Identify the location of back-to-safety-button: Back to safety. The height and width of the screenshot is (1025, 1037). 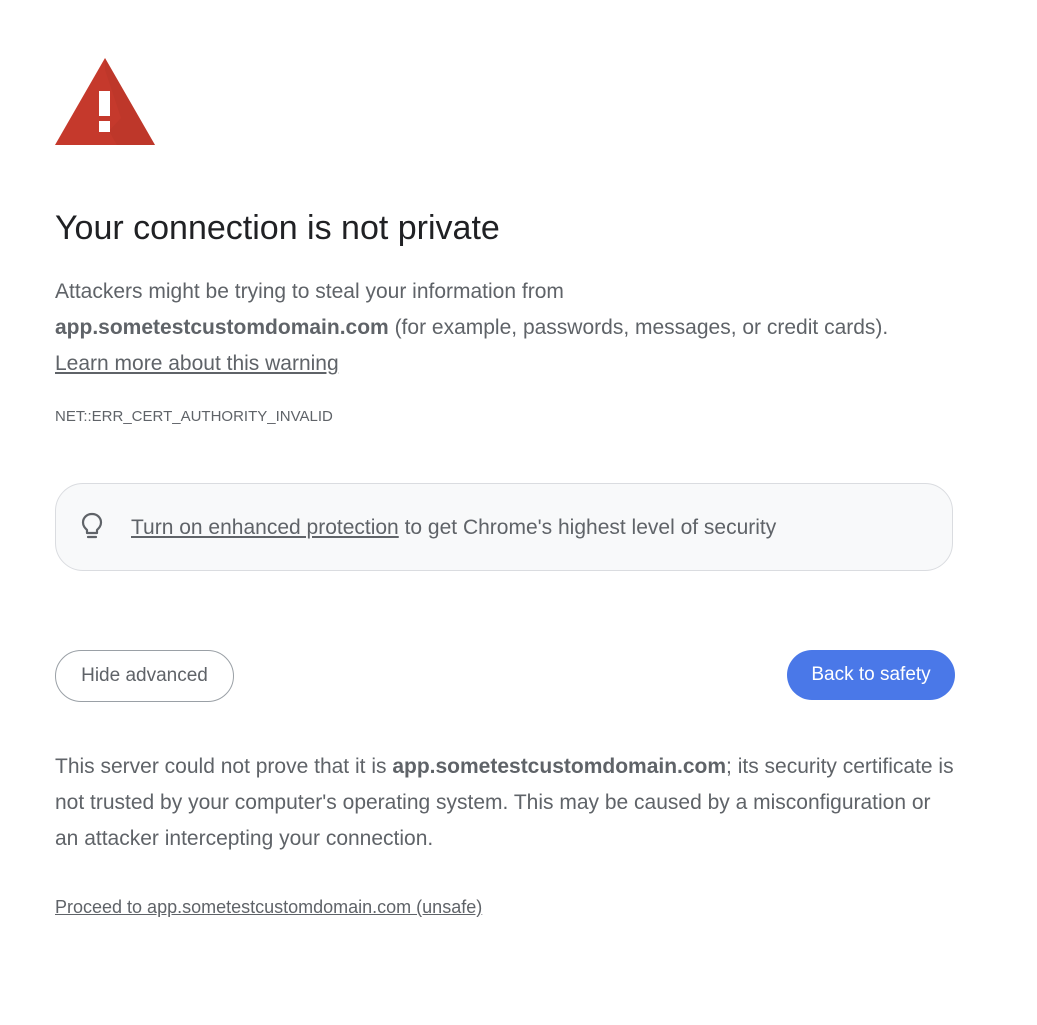
(871, 675).